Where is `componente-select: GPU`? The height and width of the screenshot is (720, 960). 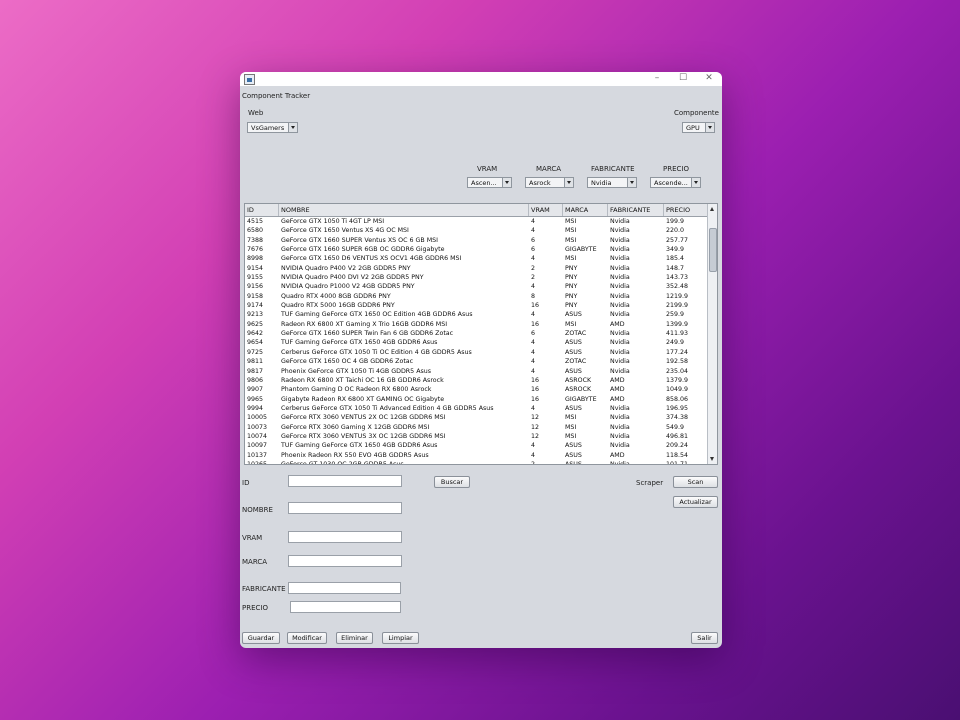
componente-select: GPU is located at coordinates (698, 127).